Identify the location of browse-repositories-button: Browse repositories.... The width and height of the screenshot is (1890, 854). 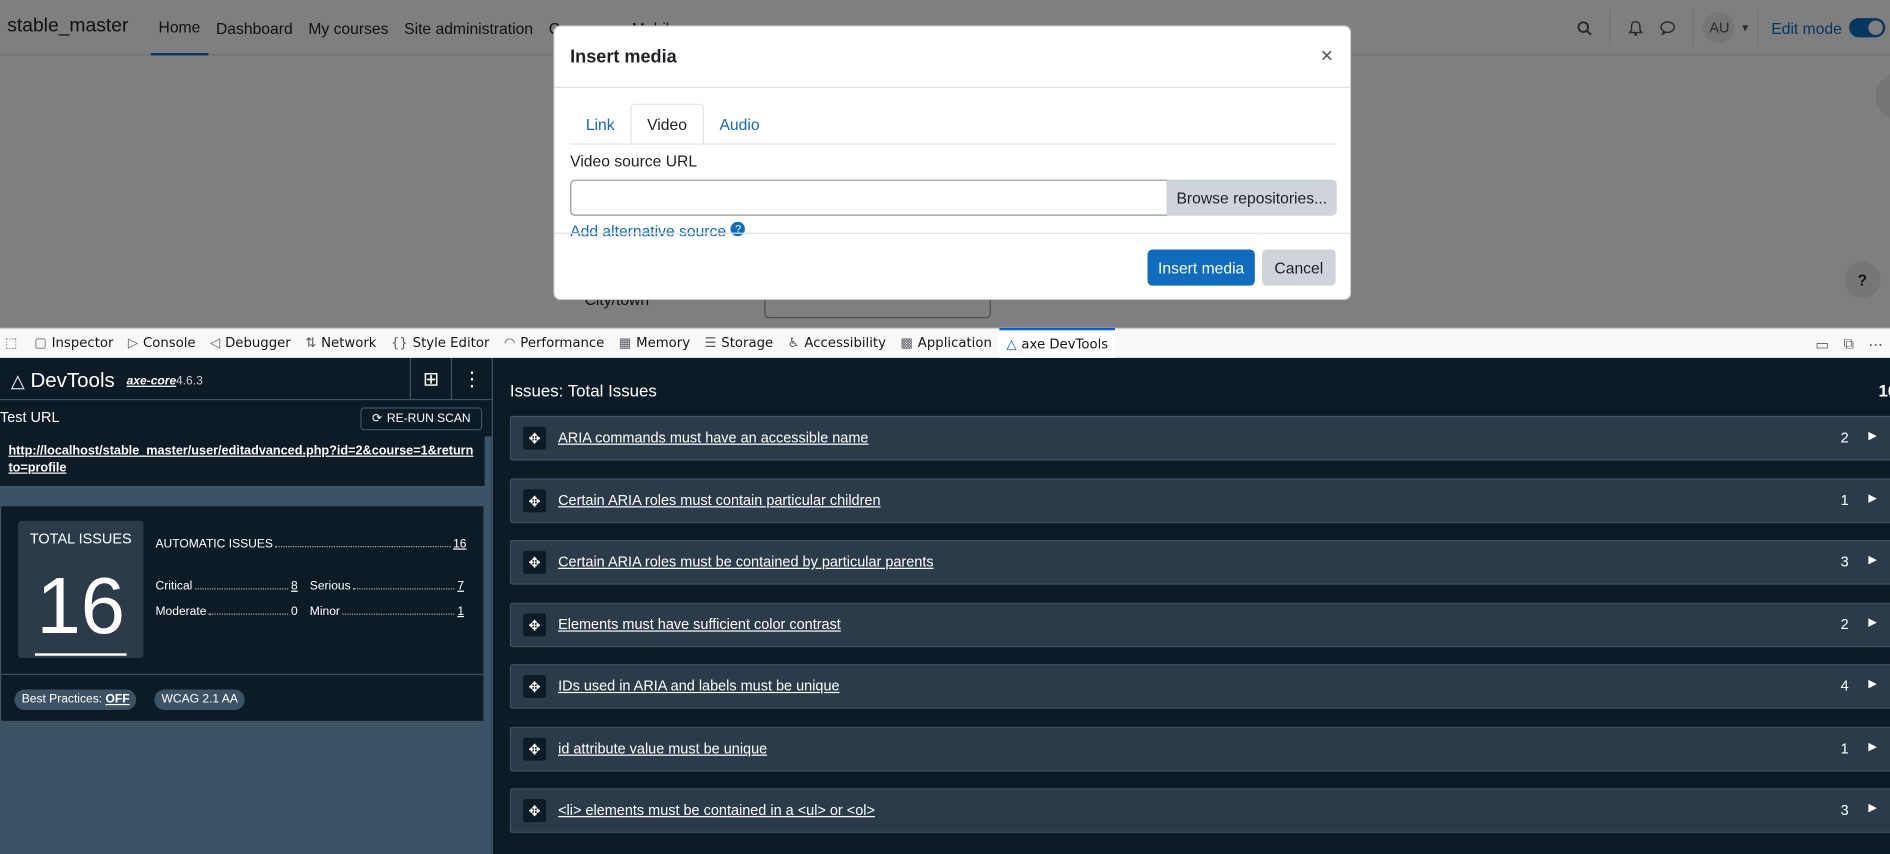
(1251, 197).